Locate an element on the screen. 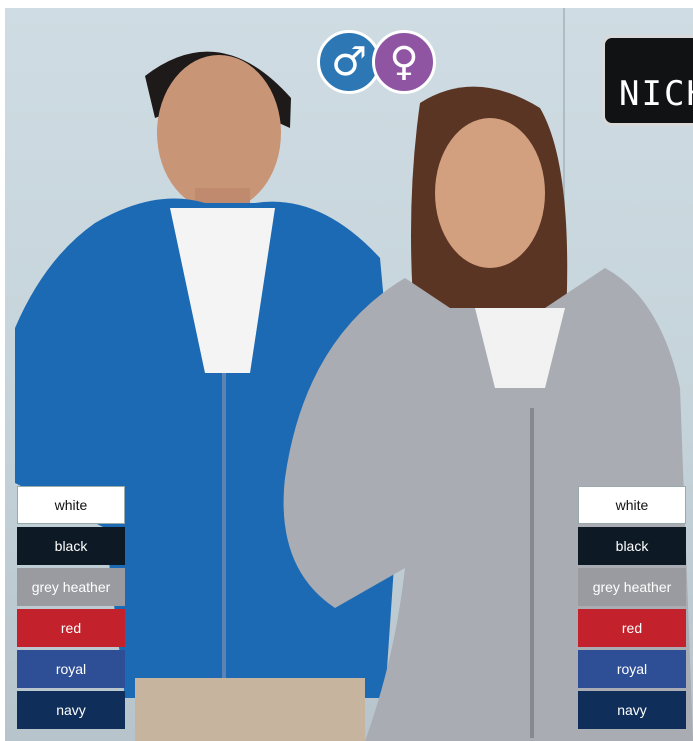 This screenshot has height=741, width=693. female-icon: ♀ is located at coordinates (404, 62).